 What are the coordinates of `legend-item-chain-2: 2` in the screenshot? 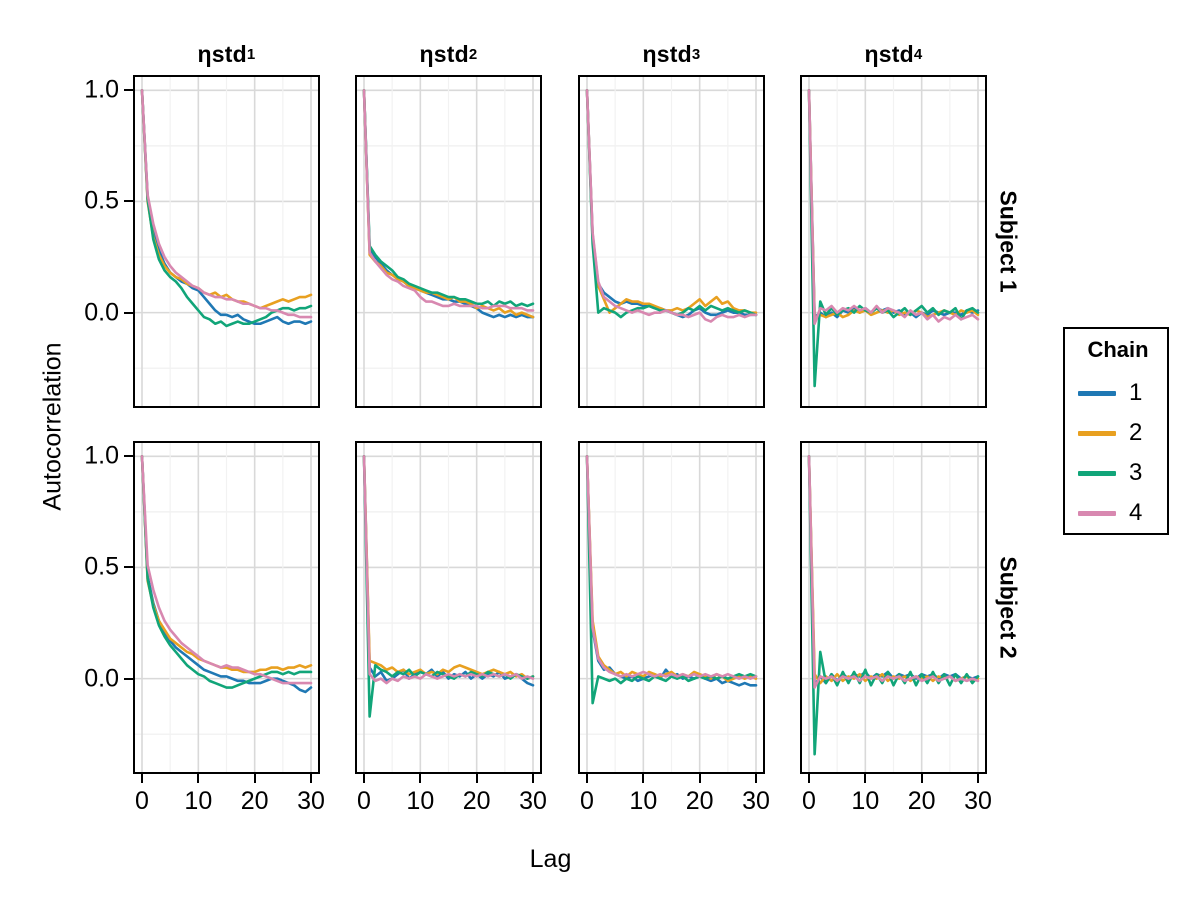 It's located at (1118, 433).